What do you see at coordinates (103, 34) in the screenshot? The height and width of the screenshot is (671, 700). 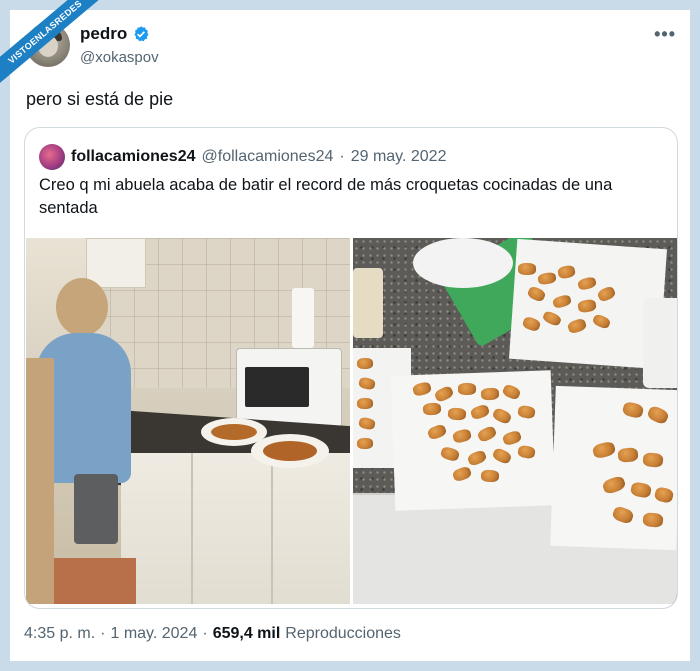 I see `author-name: pedro` at bounding box center [103, 34].